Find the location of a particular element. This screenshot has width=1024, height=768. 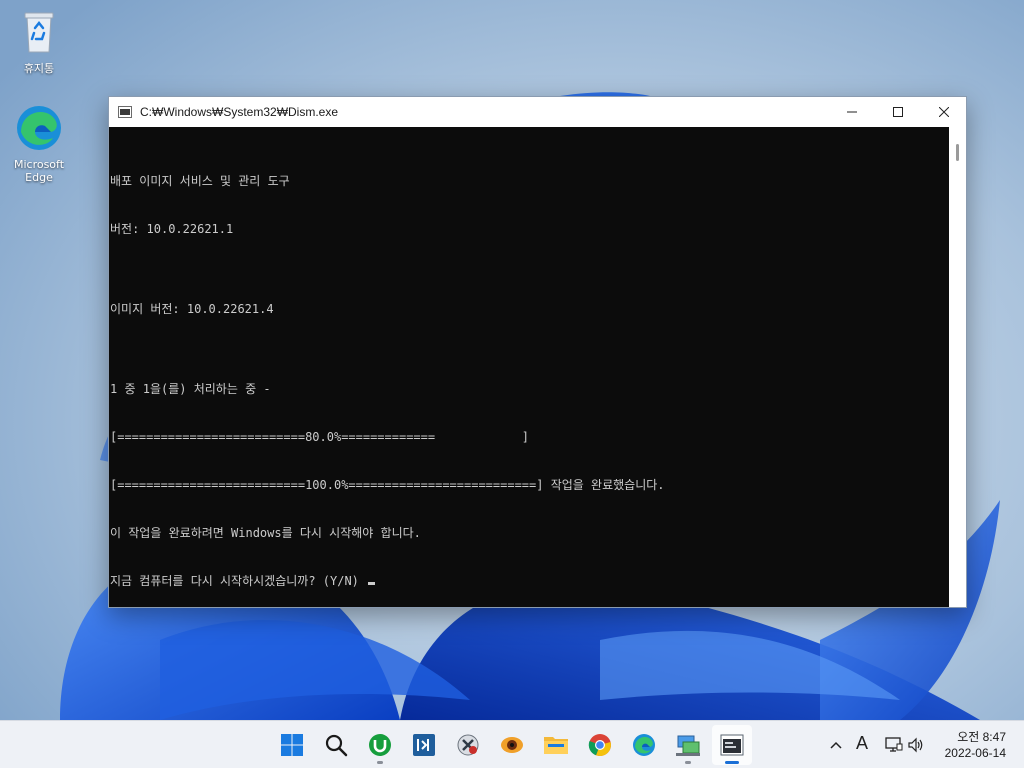

desktop-icon-label: Microsoft Edge is located at coordinates (39, 171).